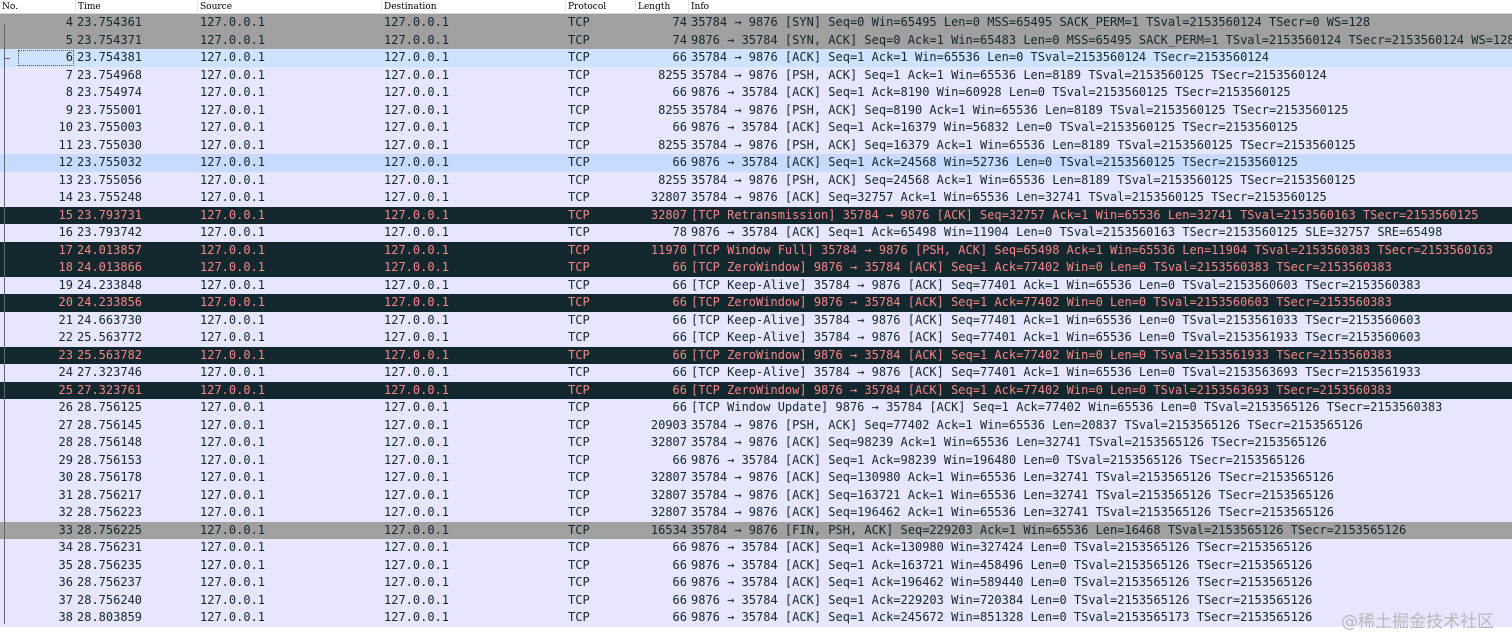 The width and height of the screenshot is (1512, 644). What do you see at coordinates (216, 7) in the screenshot?
I see `column-header-source: Source` at bounding box center [216, 7].